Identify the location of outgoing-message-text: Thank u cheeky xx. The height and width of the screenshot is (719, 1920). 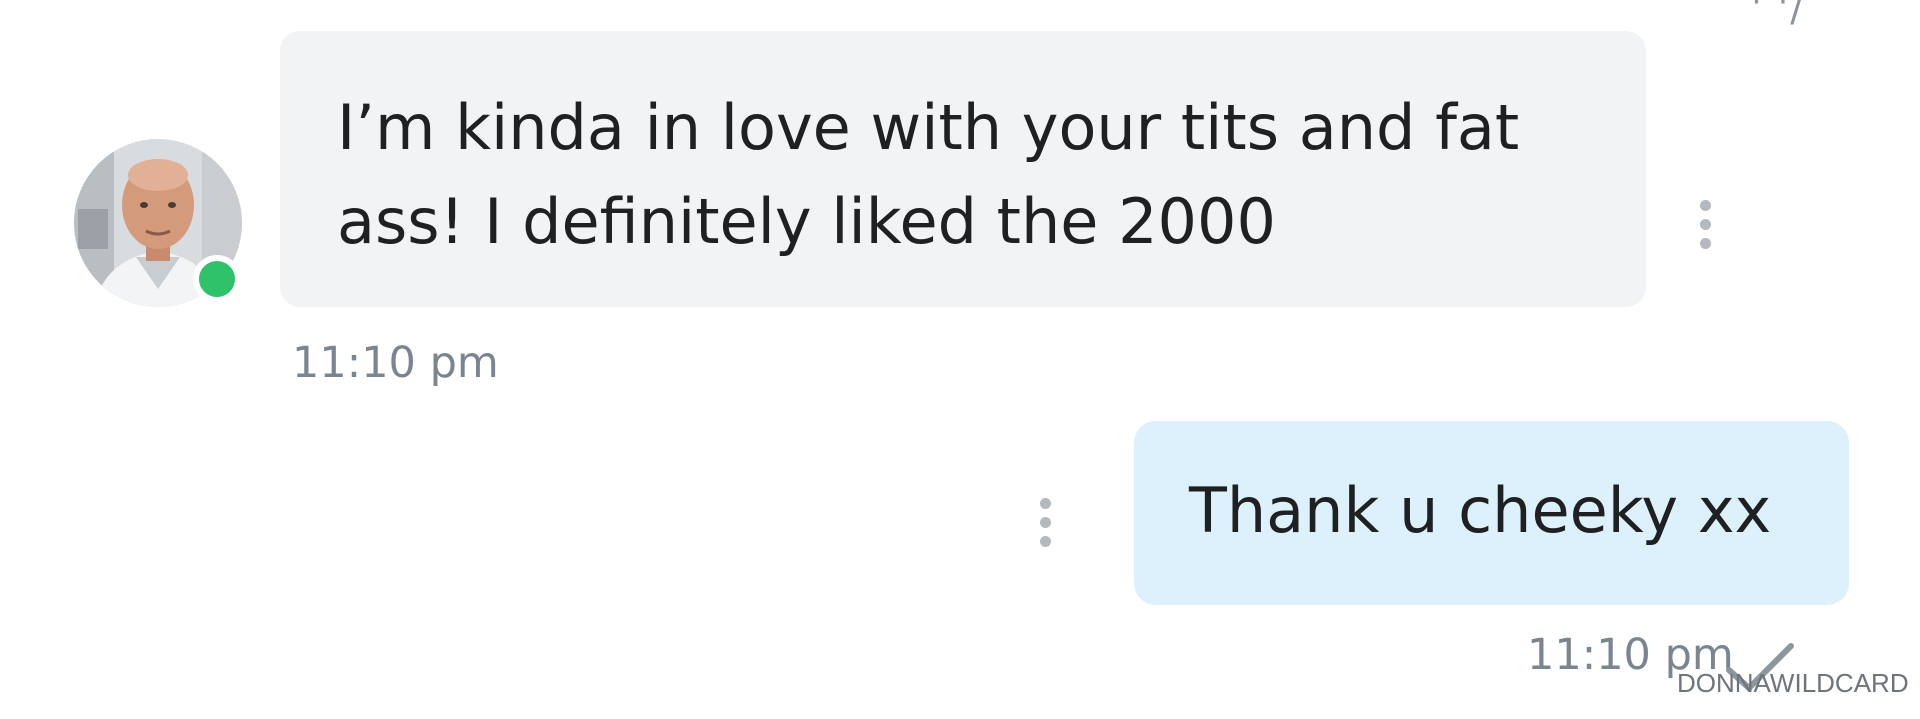
(1480, 510).